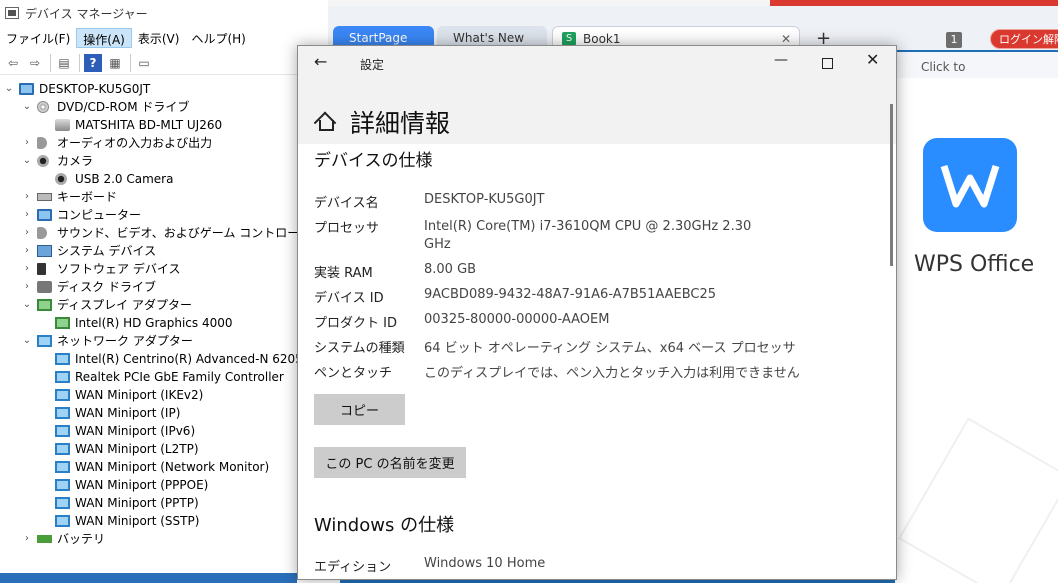 This screenshot has height=583, width=1058. Describe the element at coordinates (150, 467) in the screenshot. I see `tree-item: WAN Miniport (Network Monitor)` at that location.